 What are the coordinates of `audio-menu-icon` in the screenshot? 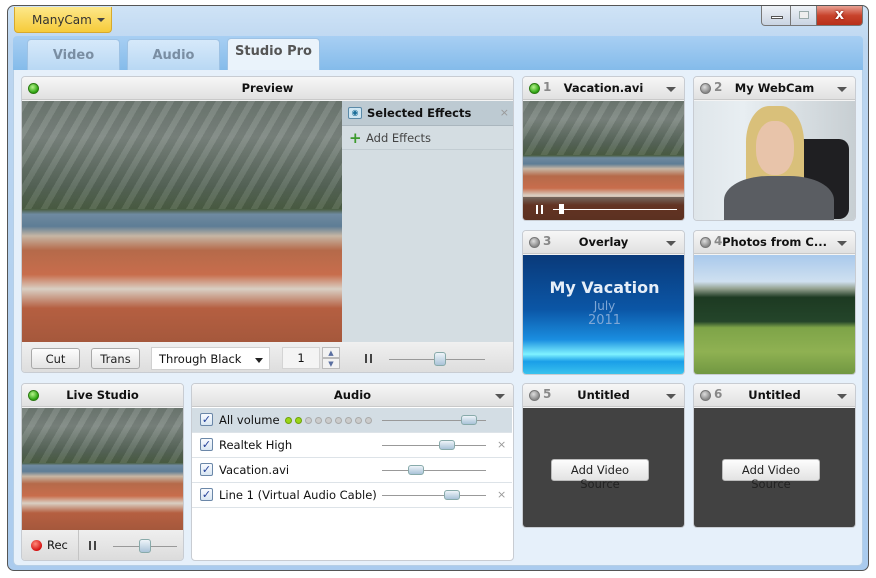 It's located at (500, 396).